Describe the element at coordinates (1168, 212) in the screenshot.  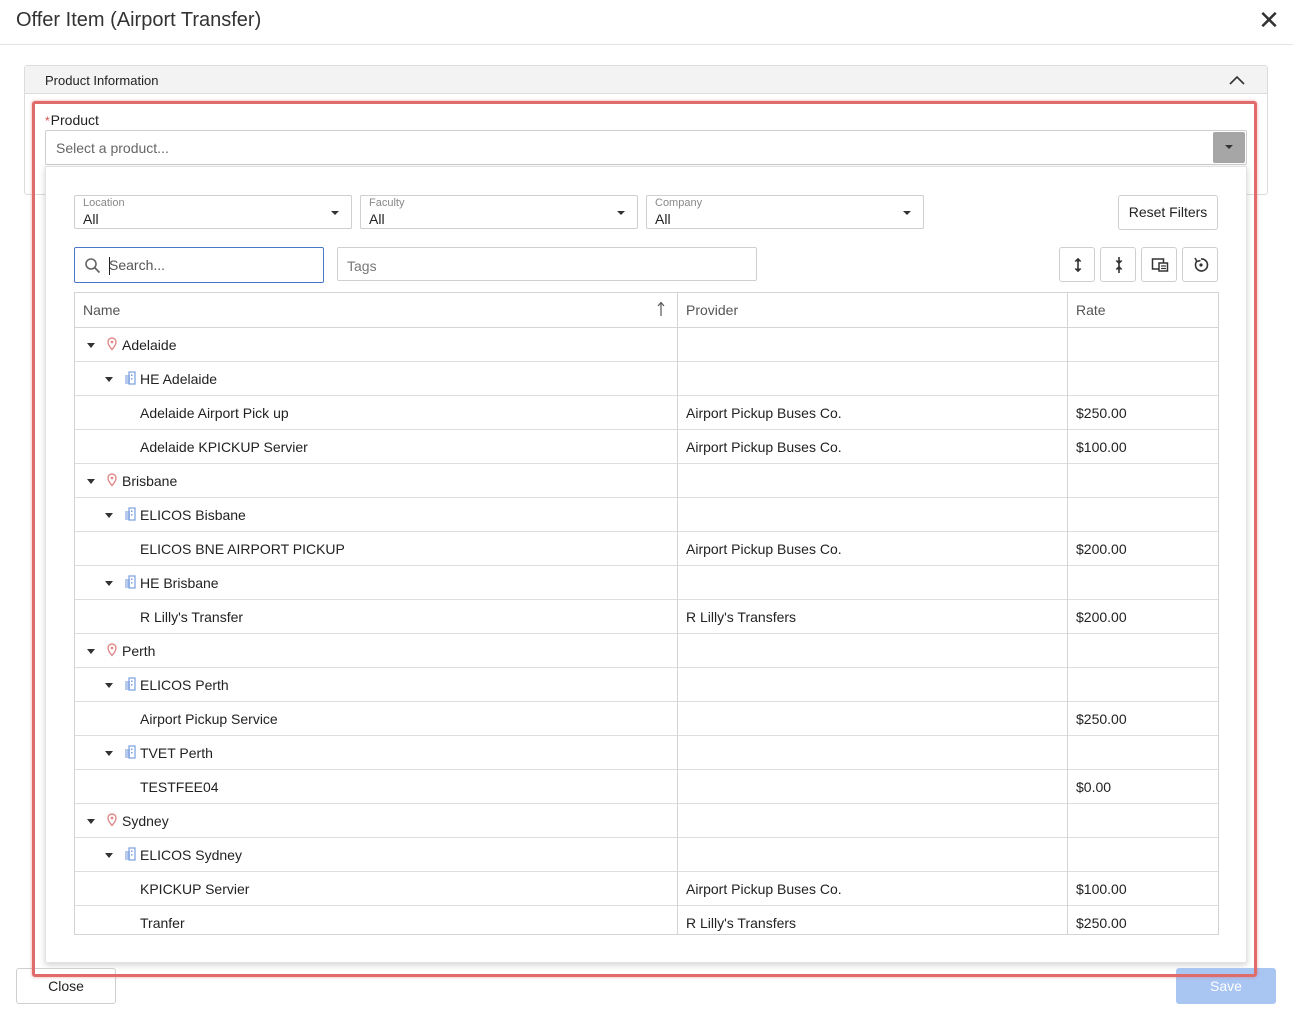
I see `reset-filters-button: Reset Filters` at that location.